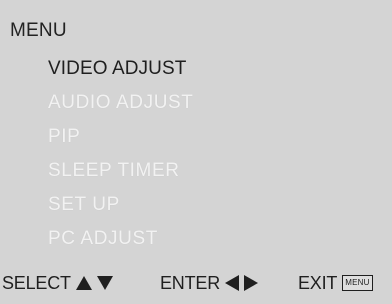  Describe the element at coordinates (232, 282) in the screenshot. I see `left-triangle-icon` at that location.